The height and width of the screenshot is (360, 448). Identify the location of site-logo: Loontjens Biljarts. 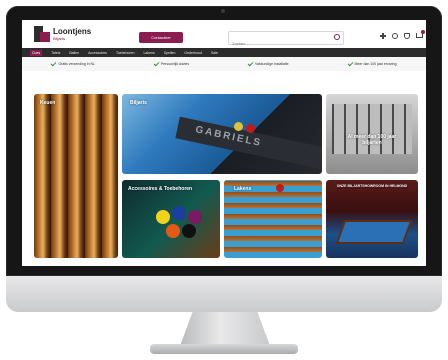
(62, 34).